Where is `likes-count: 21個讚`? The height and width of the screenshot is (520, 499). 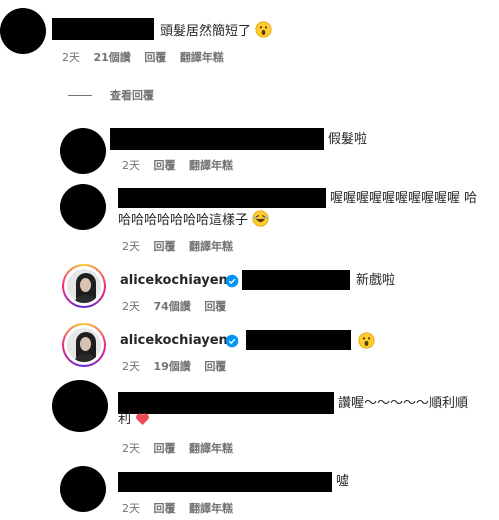
likes-count: 21個讚 is located at coordinates (112, 57).